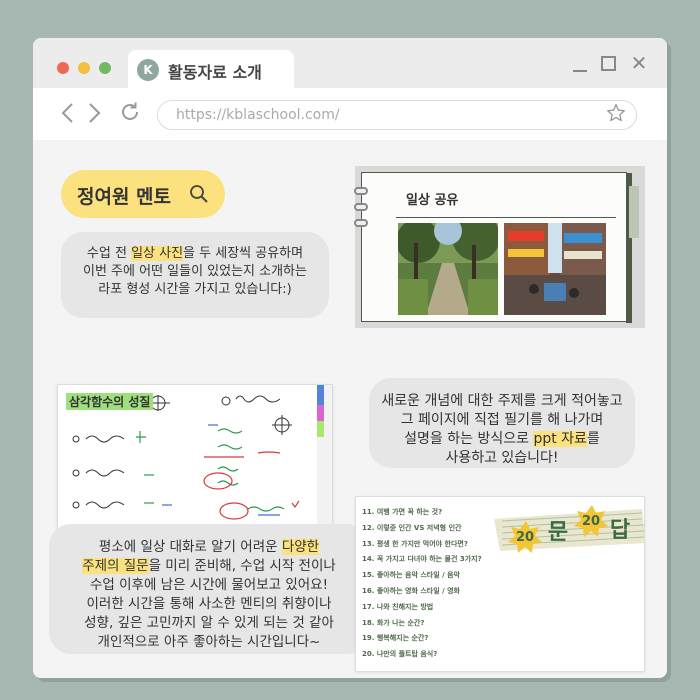 Image resolution: width=700 pixels, height=700 pixels. What do you see at coordinates (208, 585) in the screenshot?
I see `bubble-line: 수업 이후에 남은 시간에 물어보고 있어요!` at bounding box center [208, 585].